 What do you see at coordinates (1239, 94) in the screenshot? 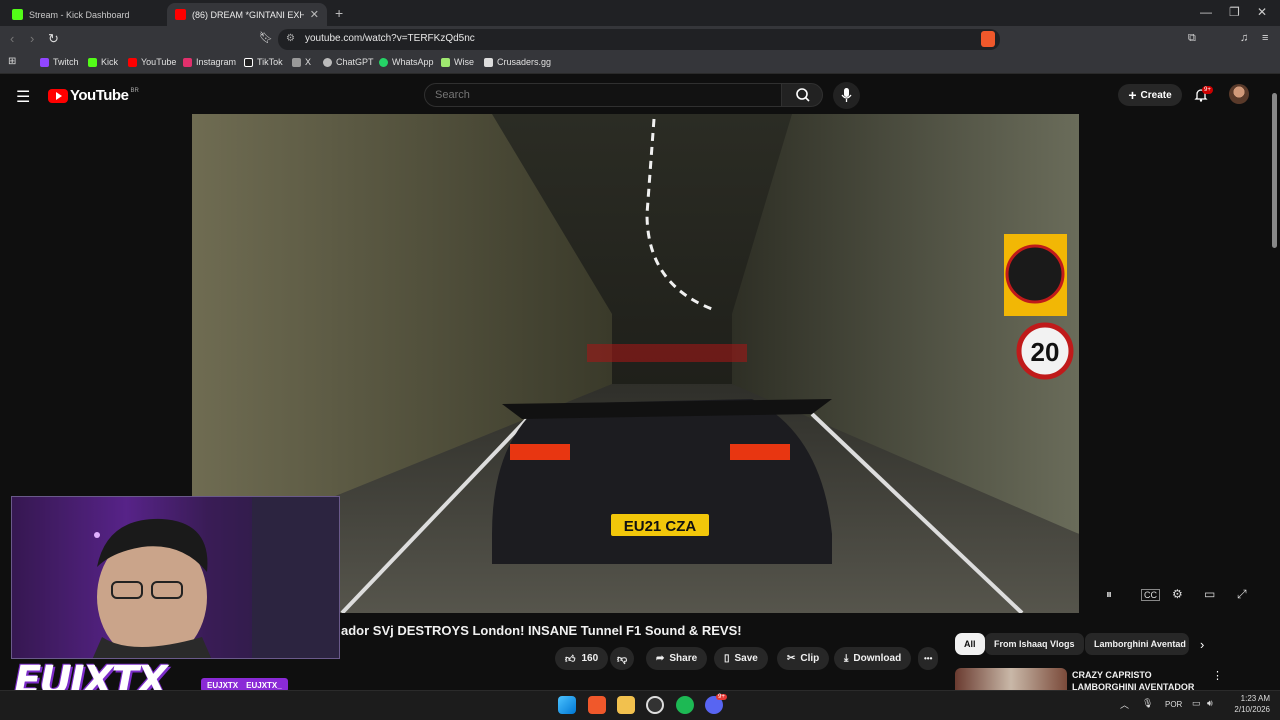
I see `user-avatar` at bounding box center [1239, 94].